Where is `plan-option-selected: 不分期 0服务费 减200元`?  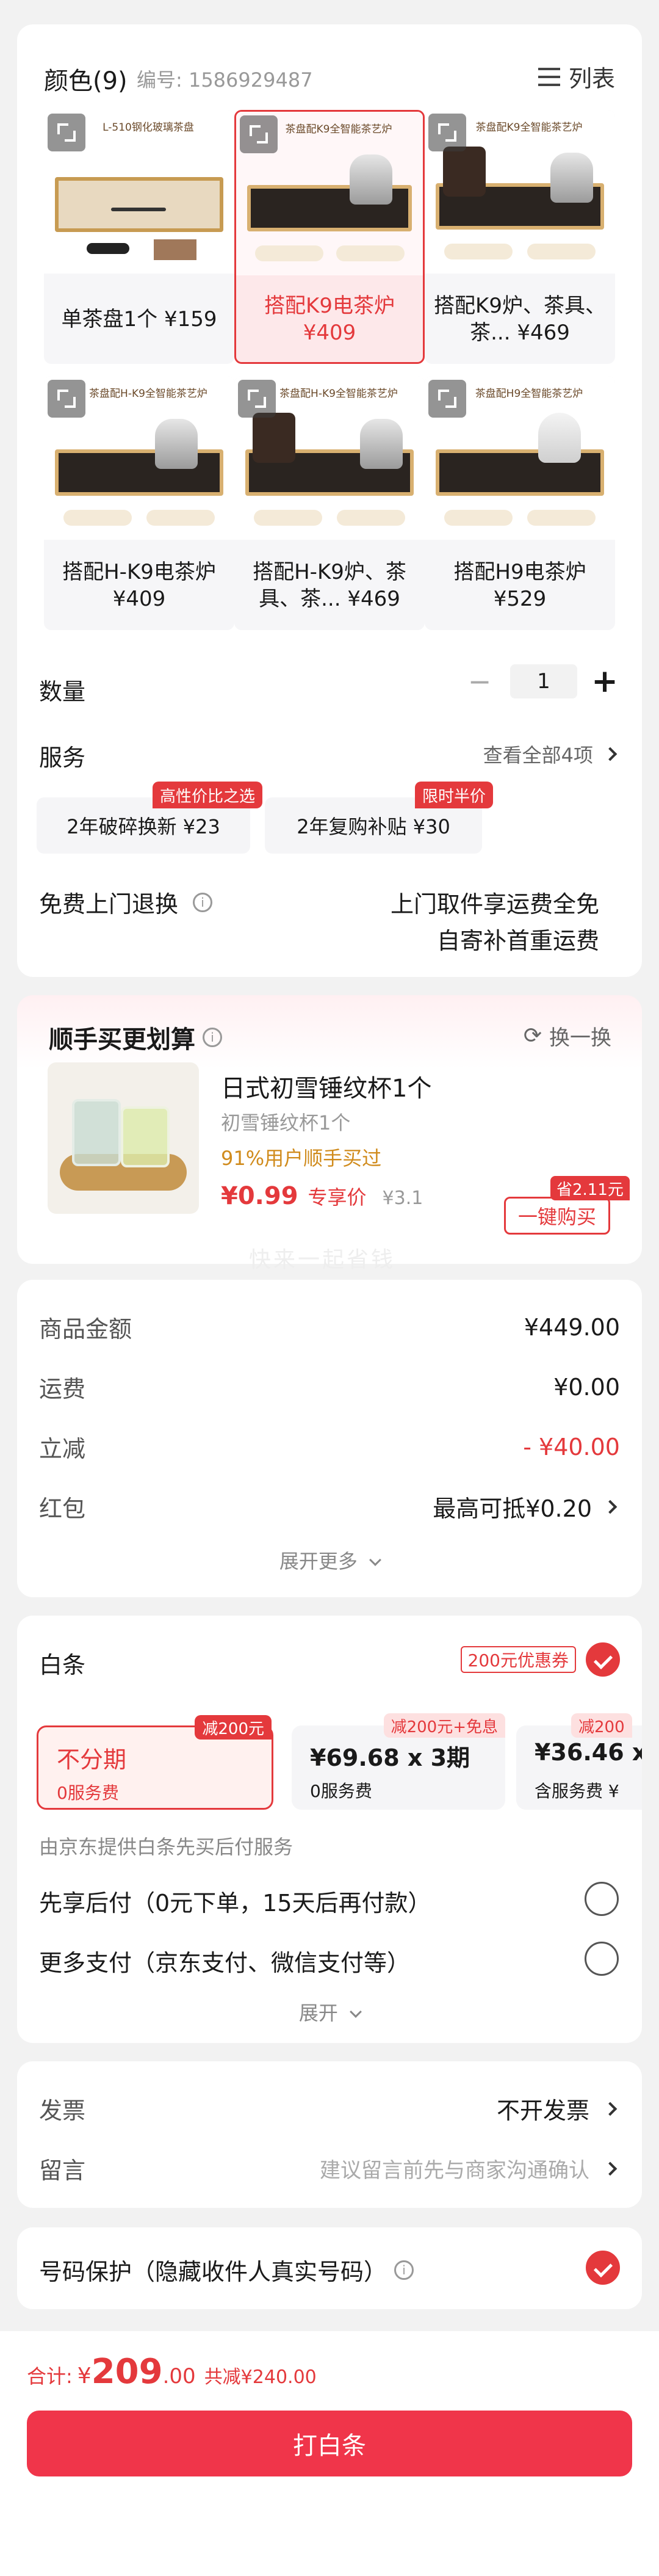 plan-option-selected: 不分期 0服务费 减200元 is located at coordinates (155, 1762).